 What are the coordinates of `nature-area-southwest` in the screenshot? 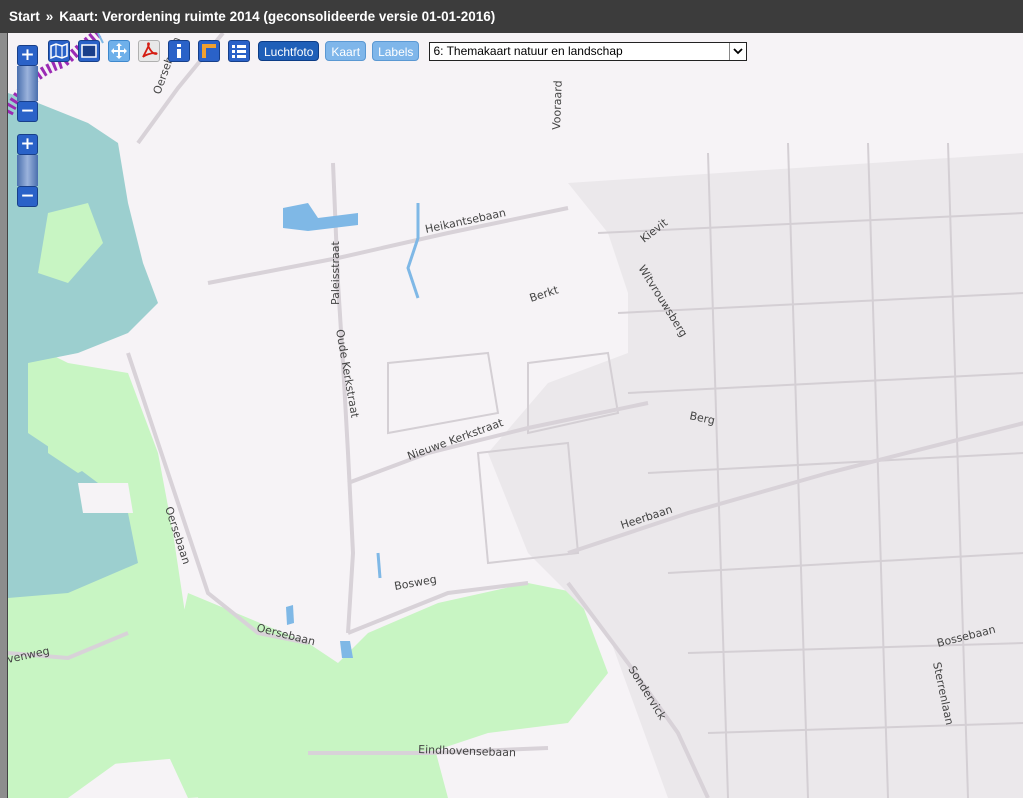 It's located at (93, 725).